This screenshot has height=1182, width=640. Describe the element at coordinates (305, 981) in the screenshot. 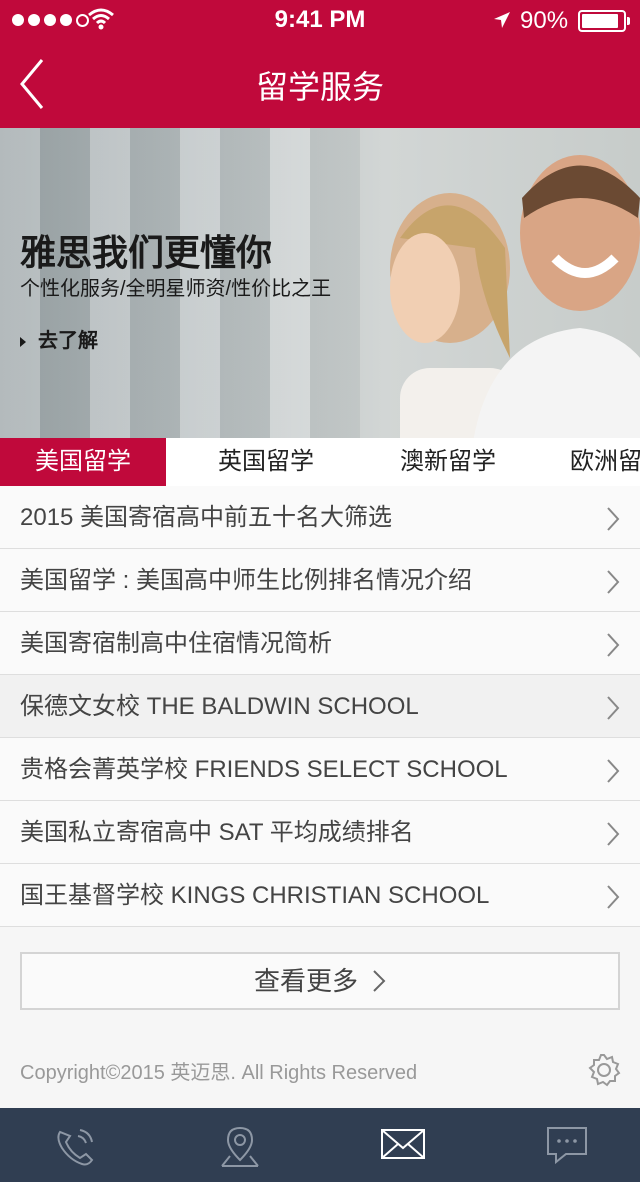

I see `view-more-label: 查看更多` at that location.